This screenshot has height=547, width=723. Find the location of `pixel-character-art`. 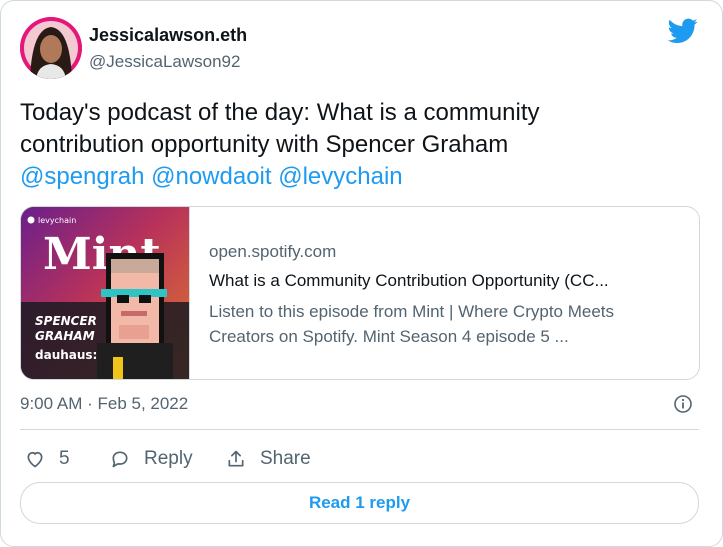

pixel-character-art is located at coordinates (135, 316).